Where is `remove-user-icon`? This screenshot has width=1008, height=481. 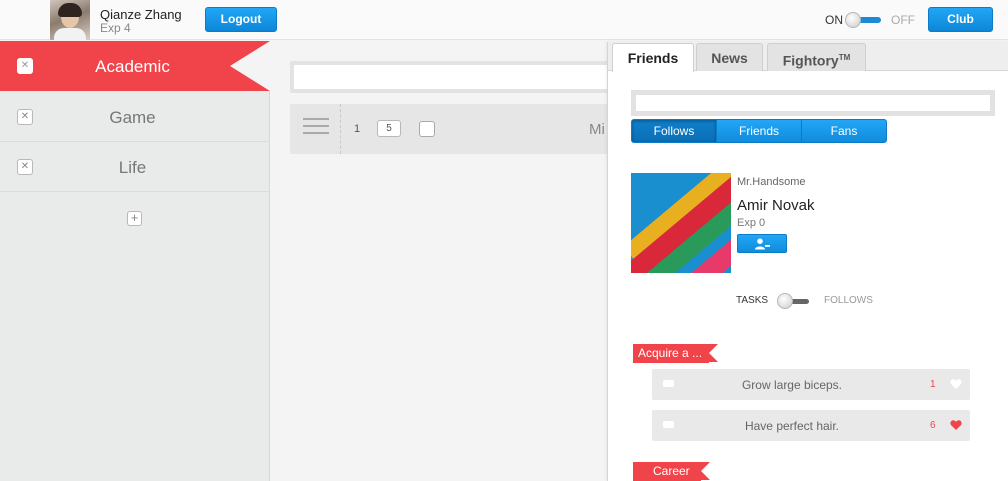 remove-user-icon is located at coordinates (762, 244).